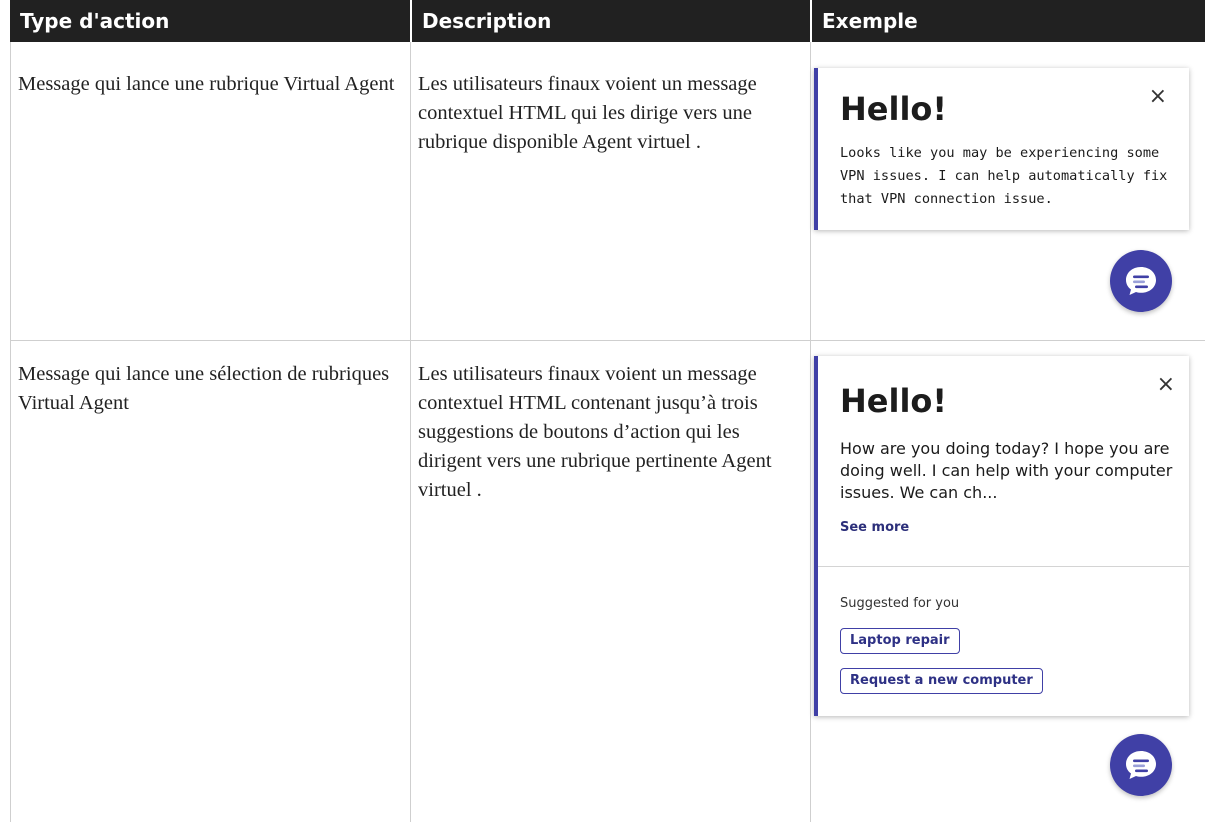 Image resolution: width=1205 pixels, height=822 pixels. I want to click on row-divider, so click(607, 340).